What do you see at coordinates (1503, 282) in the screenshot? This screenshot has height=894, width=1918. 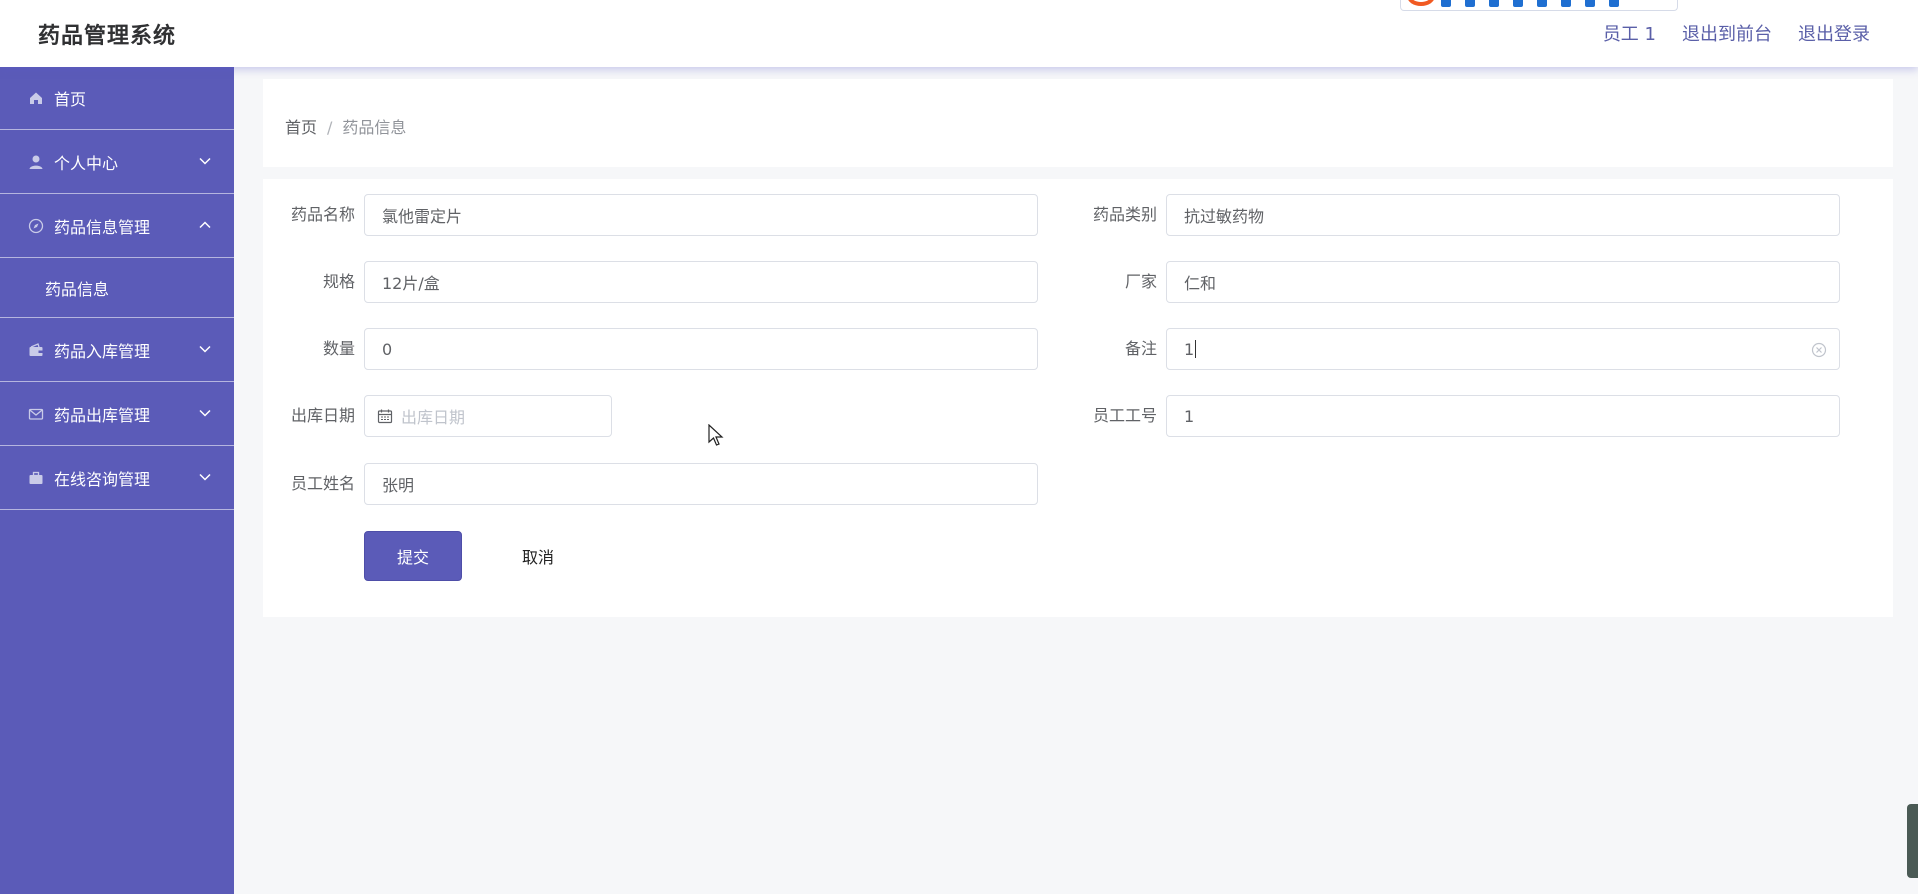 I see `manufacturer-input: 仁和` at bounding box center [1503, 282].